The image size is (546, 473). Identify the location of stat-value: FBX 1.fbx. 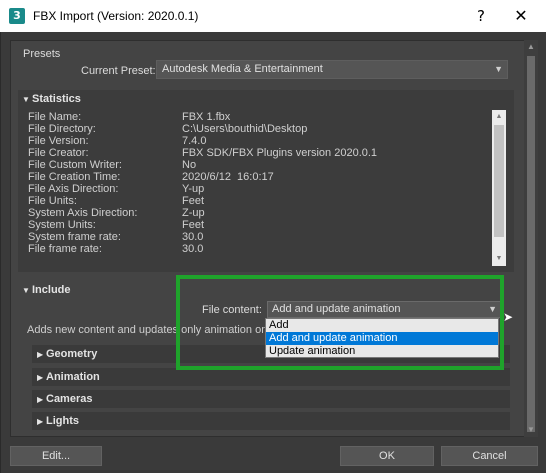
(206, 117).